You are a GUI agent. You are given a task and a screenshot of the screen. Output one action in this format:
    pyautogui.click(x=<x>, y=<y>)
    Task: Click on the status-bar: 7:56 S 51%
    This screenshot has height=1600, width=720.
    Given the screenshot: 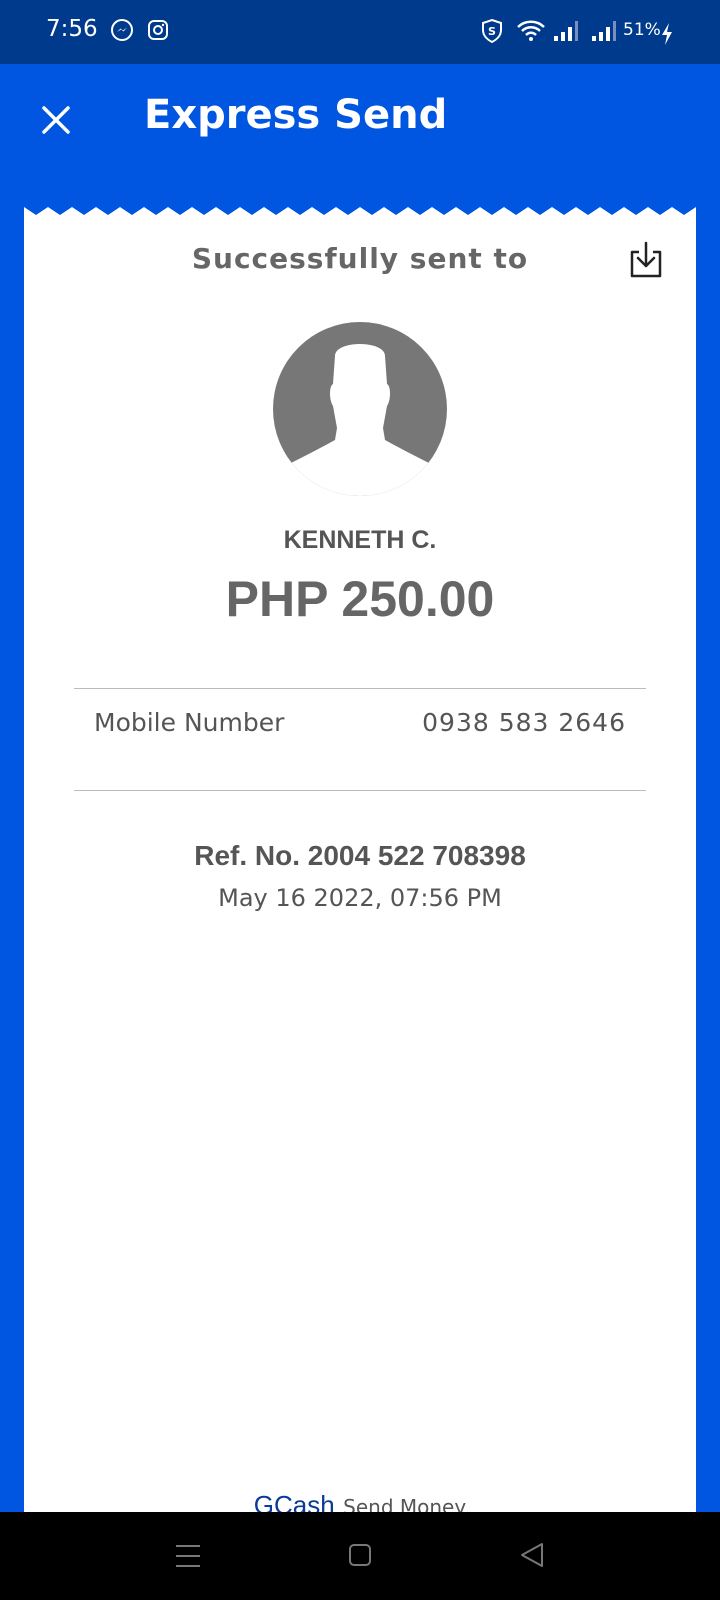 What is the action you would take?
    pyautogui.click(x=360, y=32)
    